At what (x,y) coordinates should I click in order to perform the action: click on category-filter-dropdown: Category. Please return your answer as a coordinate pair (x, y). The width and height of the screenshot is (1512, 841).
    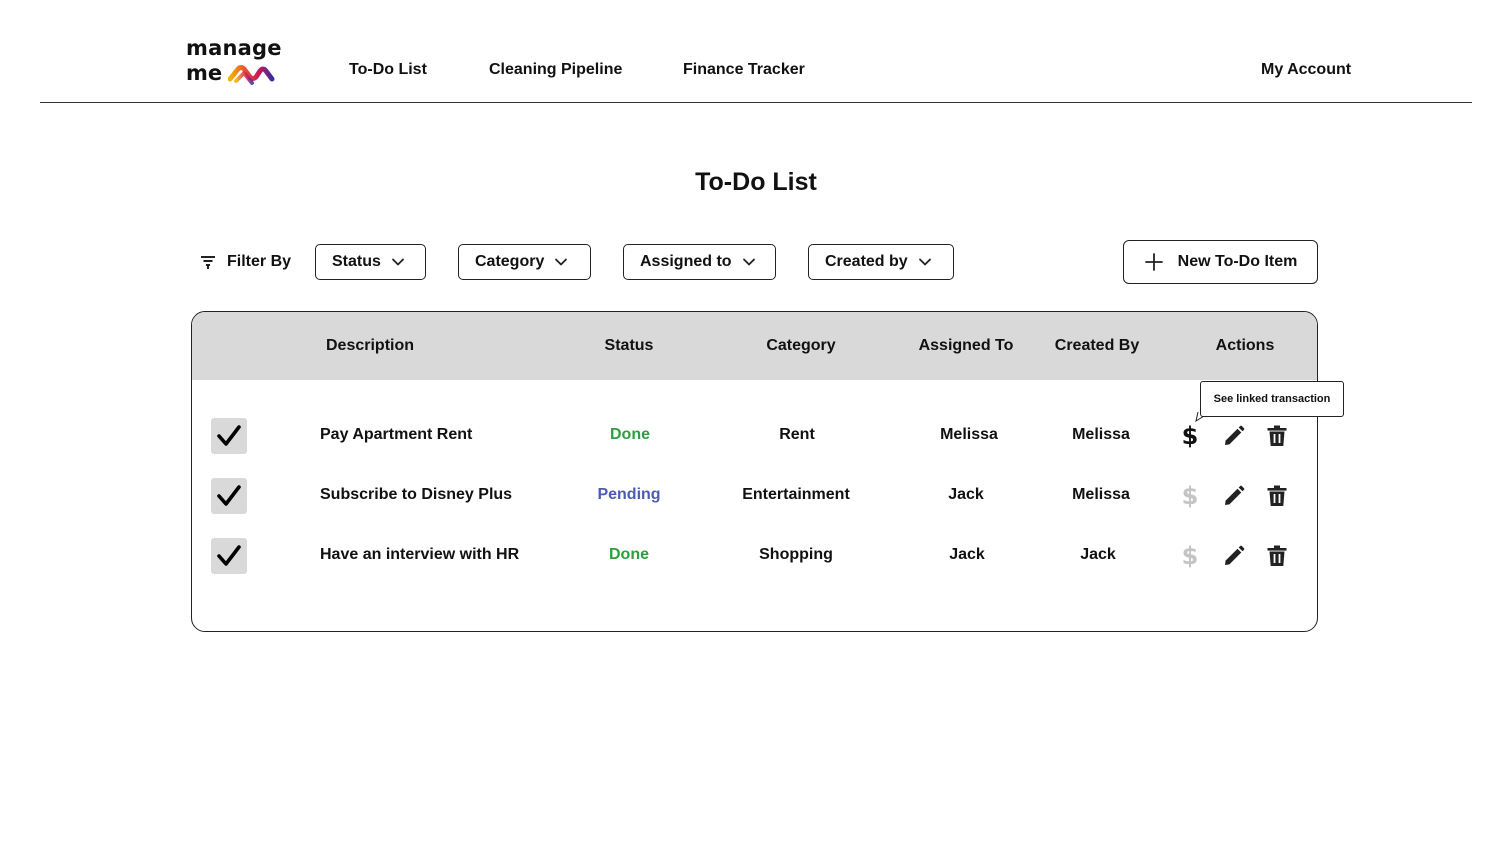
    Looking at the image, I should click on (524, 262).